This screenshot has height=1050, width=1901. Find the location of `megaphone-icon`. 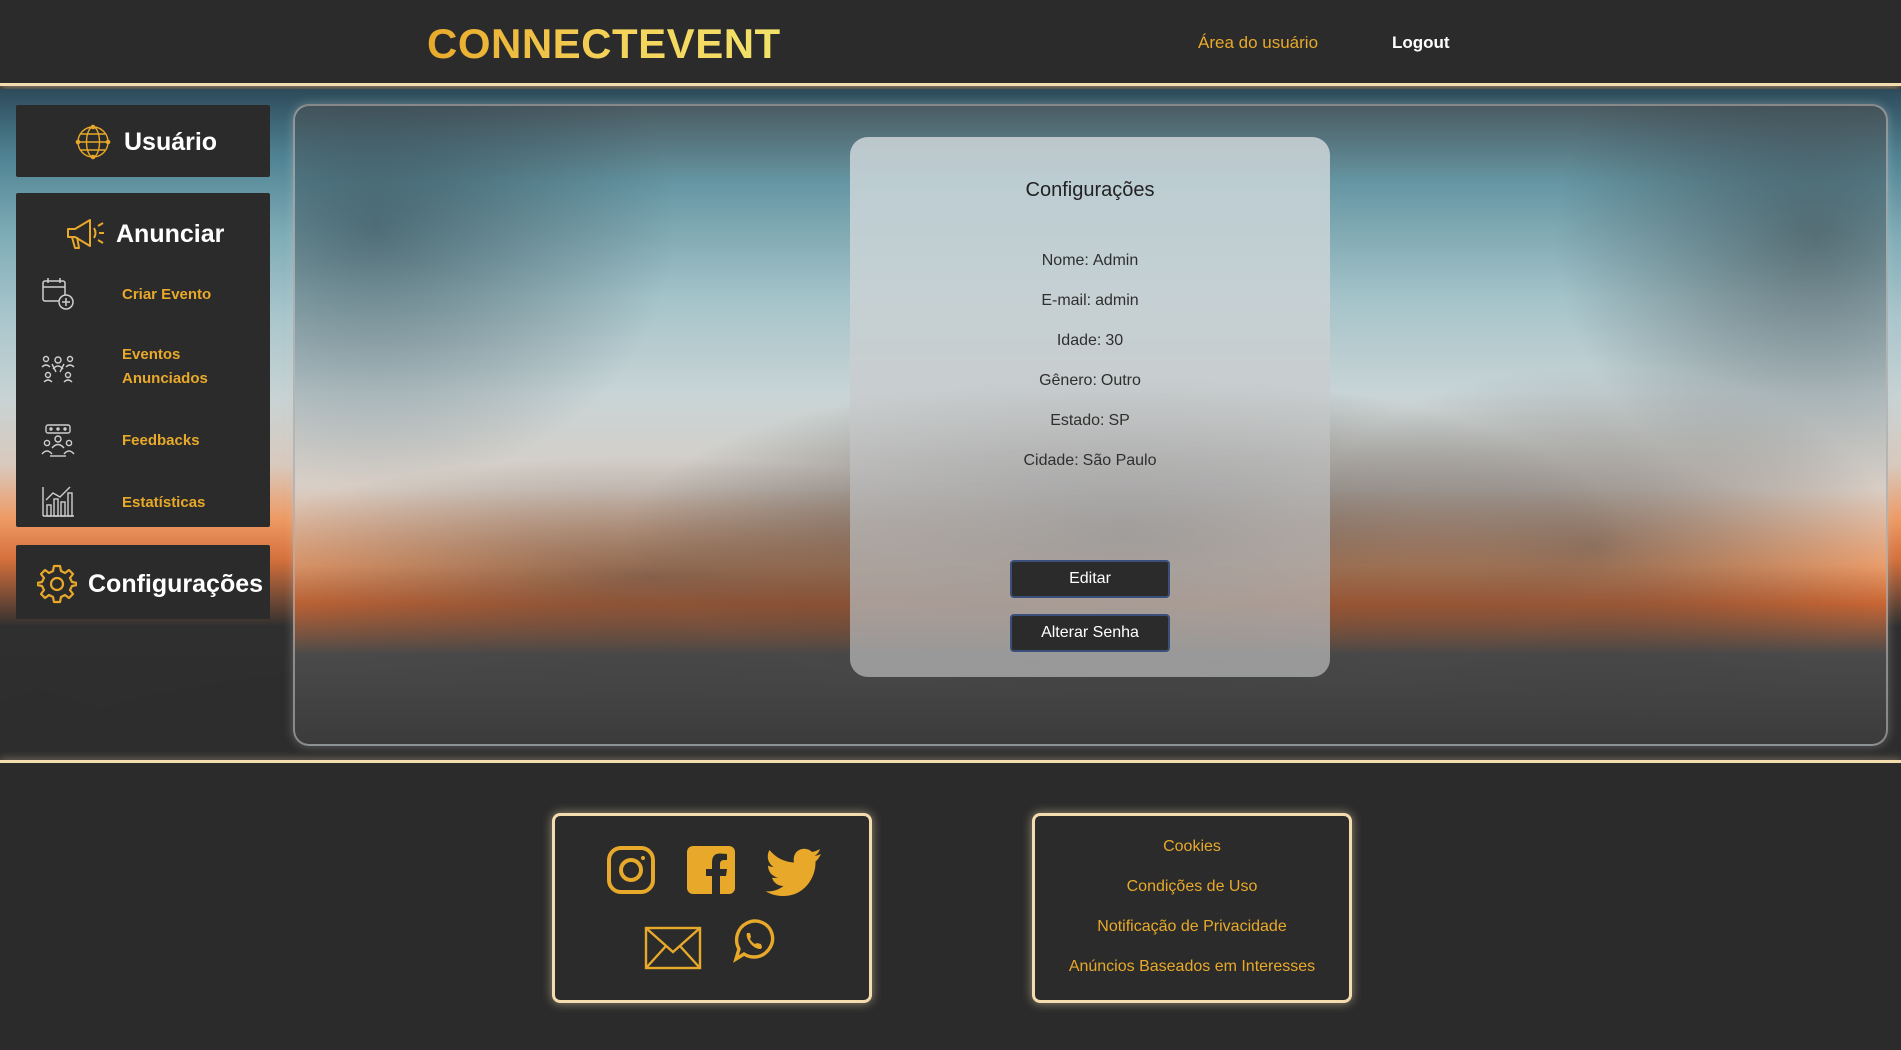

megaphone-icon is located at coordinates (85, 234).